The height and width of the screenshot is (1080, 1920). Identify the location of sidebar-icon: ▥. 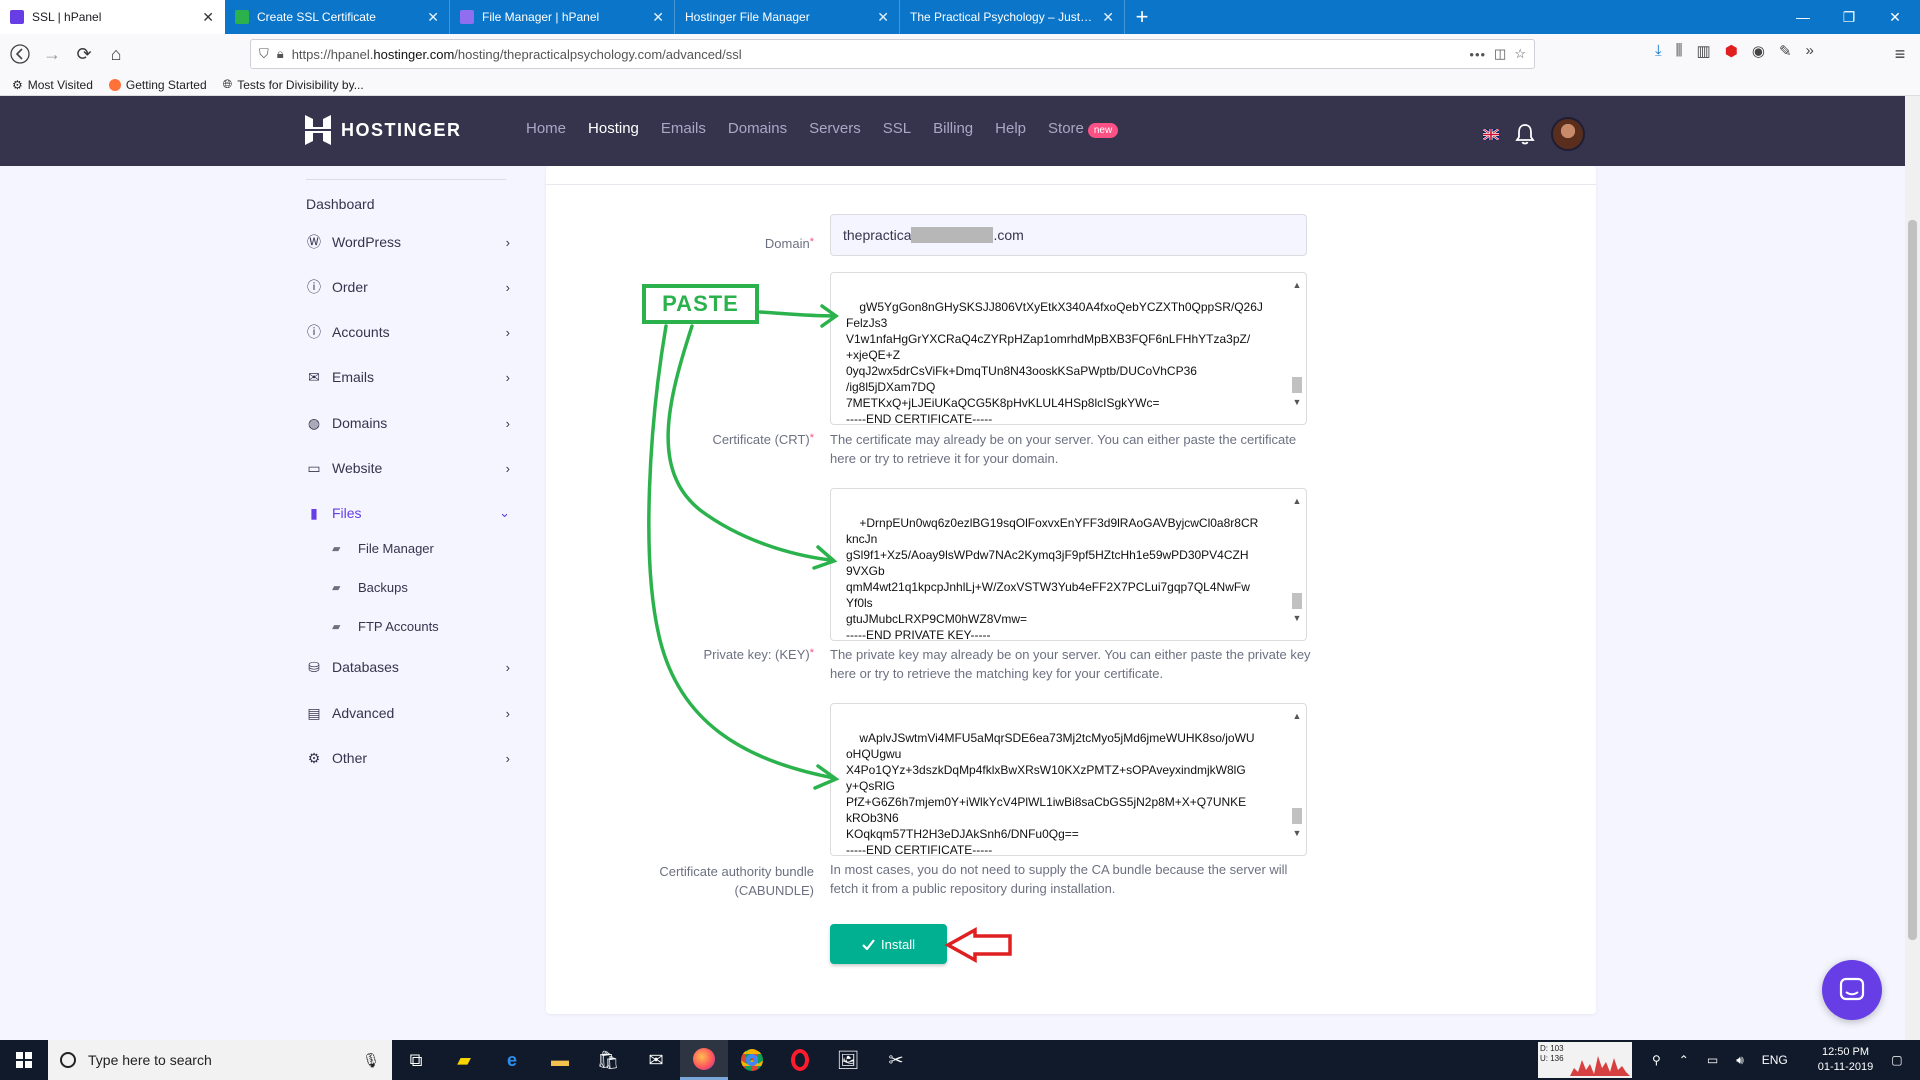
(1704, 51).